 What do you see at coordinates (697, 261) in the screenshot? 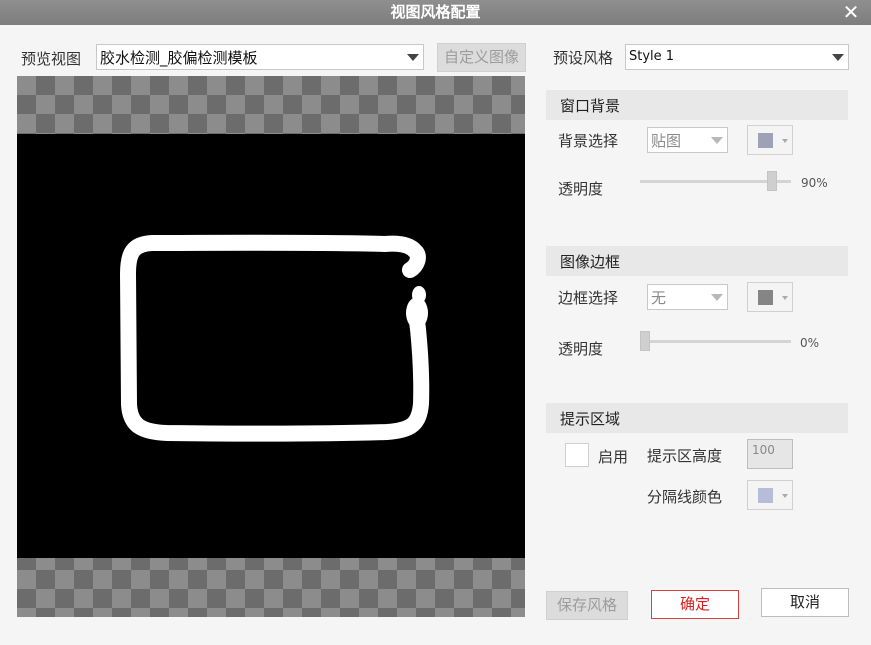
I see `section-image-border: 图像边框` at bounding box center [697, 261].